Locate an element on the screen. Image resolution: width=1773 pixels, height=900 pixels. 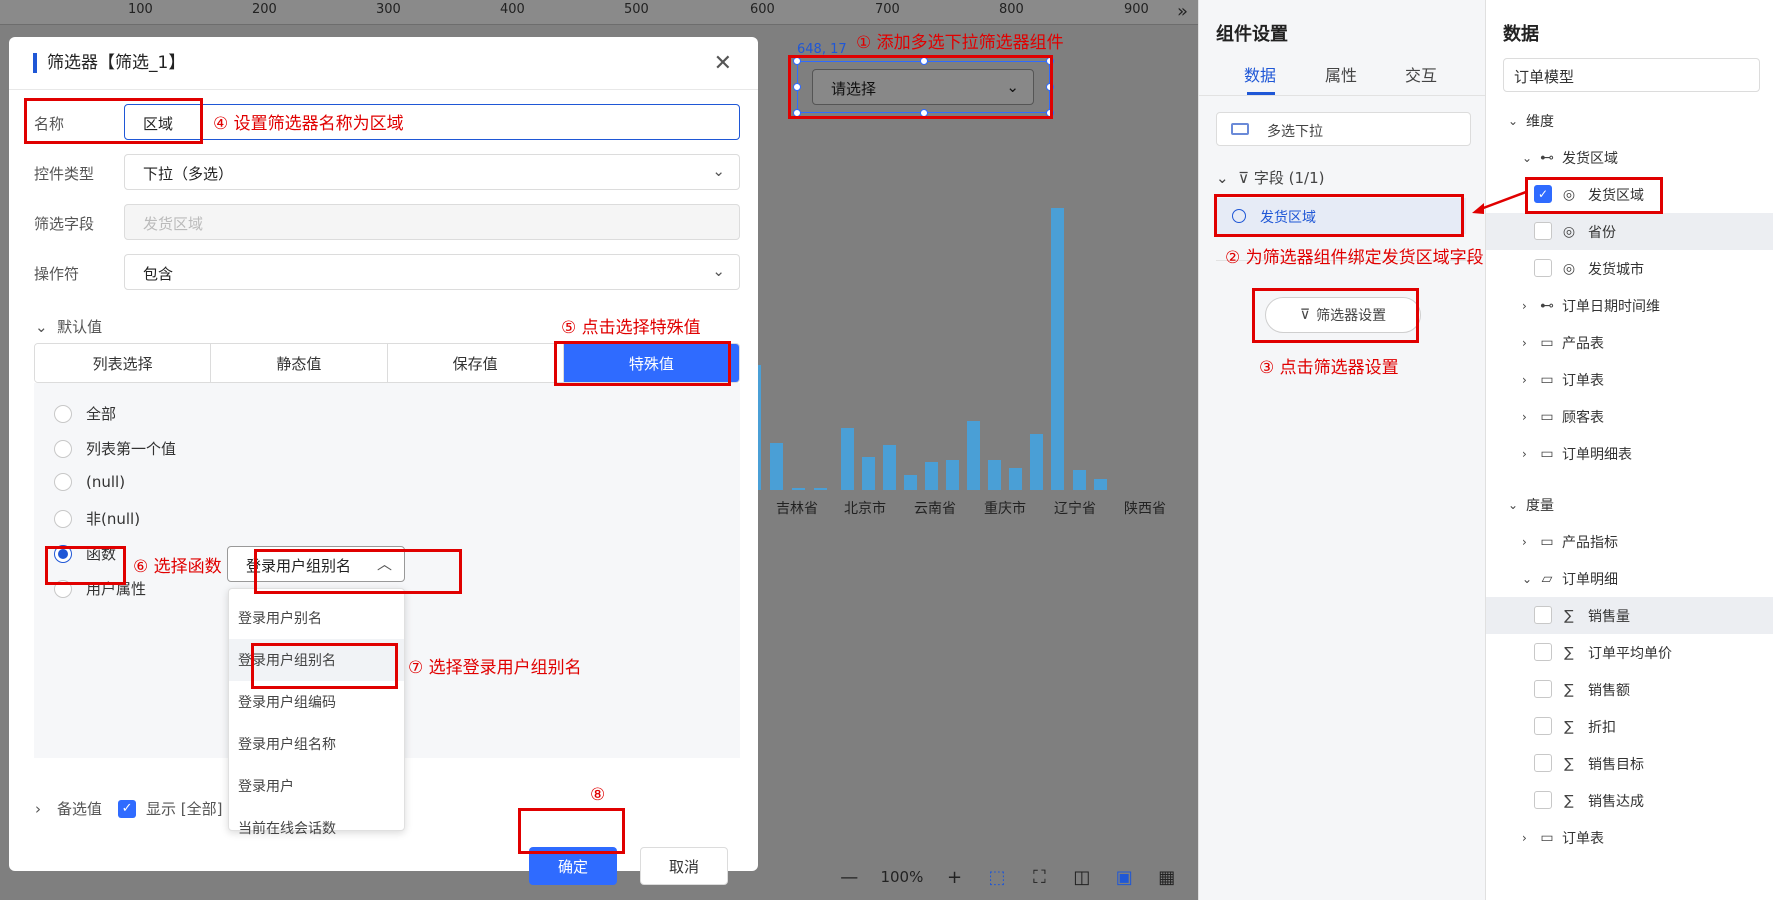
dropdown-option: 登录用户别名 is located at coordinates (316, 618).